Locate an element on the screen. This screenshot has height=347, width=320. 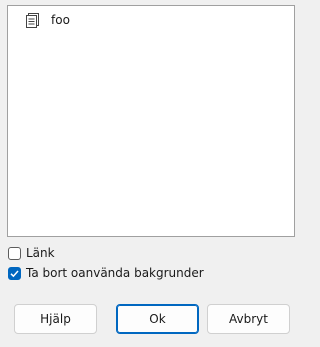
help-button: Hjälp is located at coordinates (55, 319).